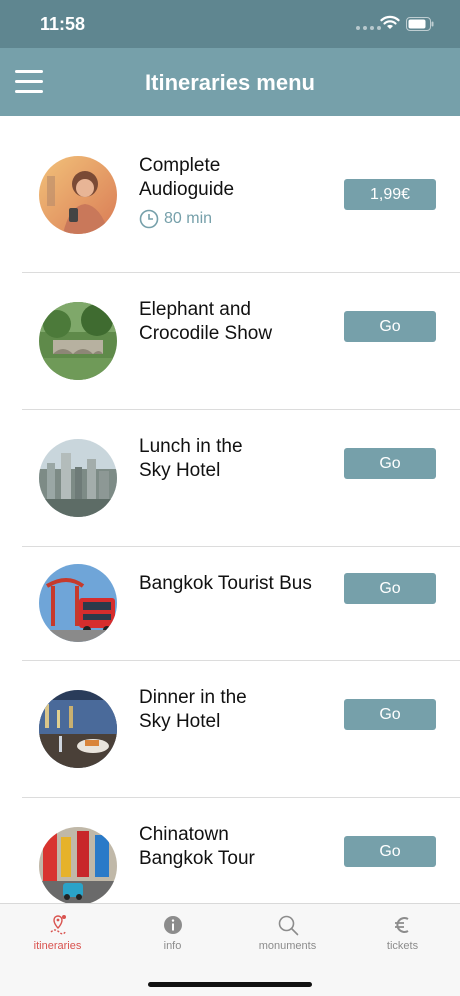 This screenshot has height=996, width=460. Describe the element at coordinates (58, 925) in the screenshot. I see `map-pin-icon` at that location.